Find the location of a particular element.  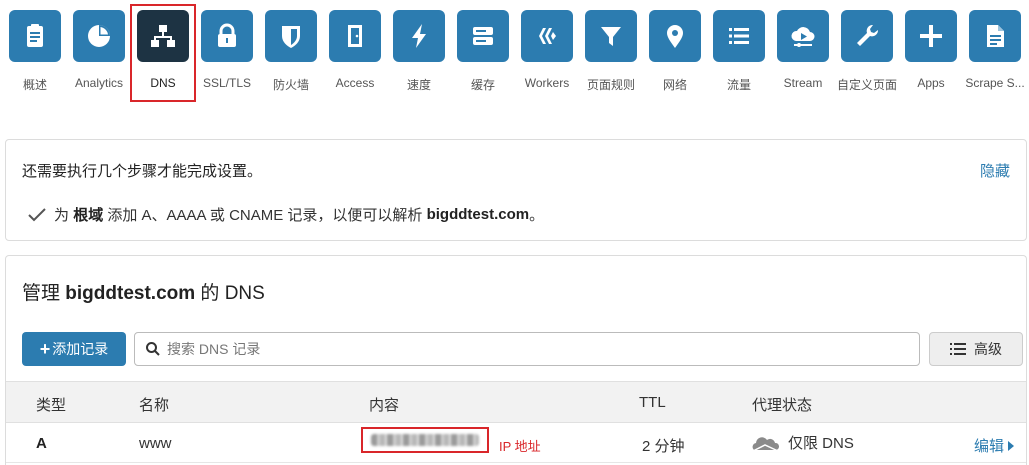

ip-annotation: IP 地址 is located at coordinates (520, 446).